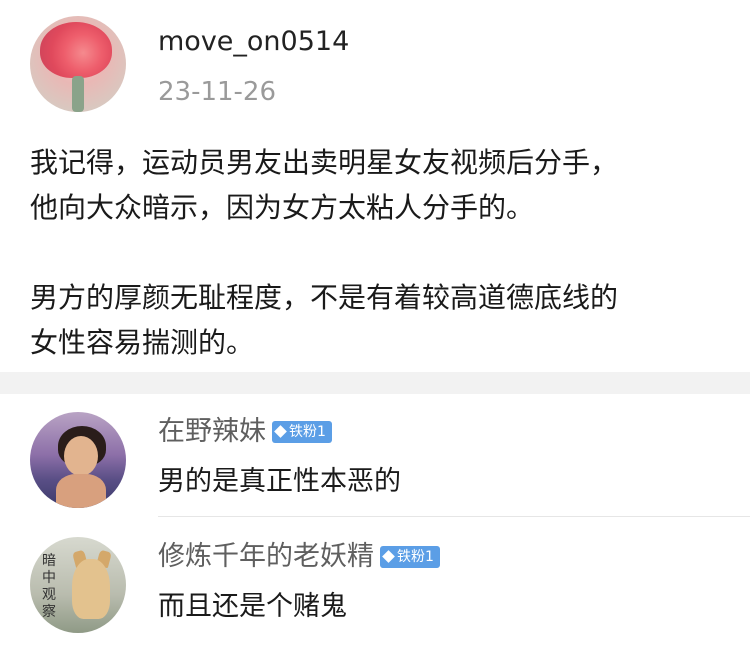 The height and width of the screenshot is (646, 750). What do you see at coordinates (252, 606) in the screenshot?
I see `comment-text: 而且还是个赌鬼` at bounding box center [252, 606].